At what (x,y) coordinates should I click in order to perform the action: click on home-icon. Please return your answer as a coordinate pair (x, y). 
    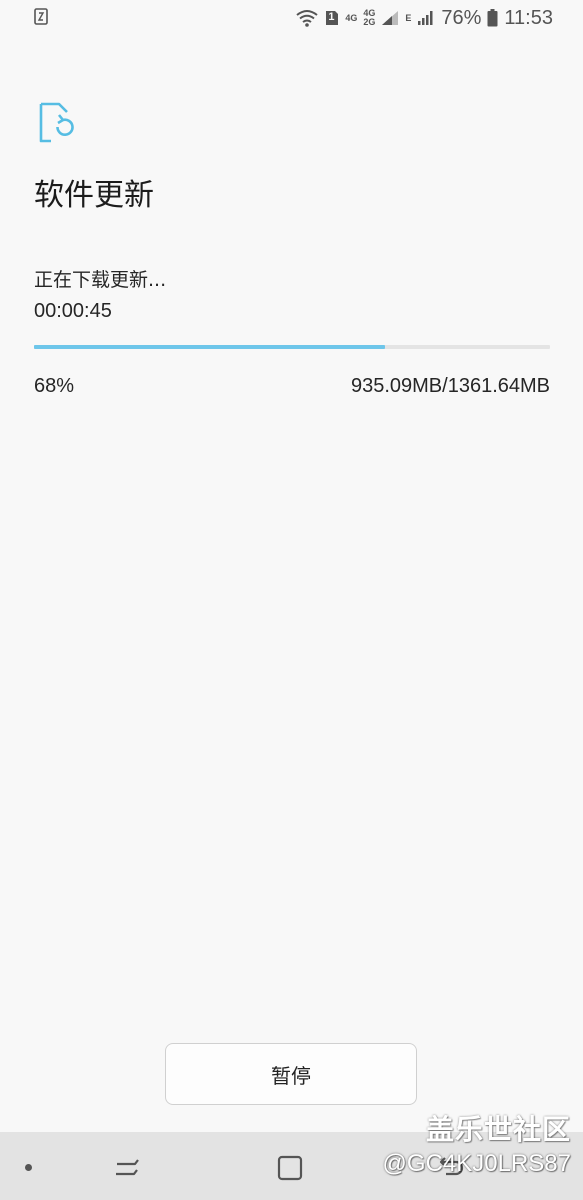
    Looking at the image, I should click on (290, 1168).